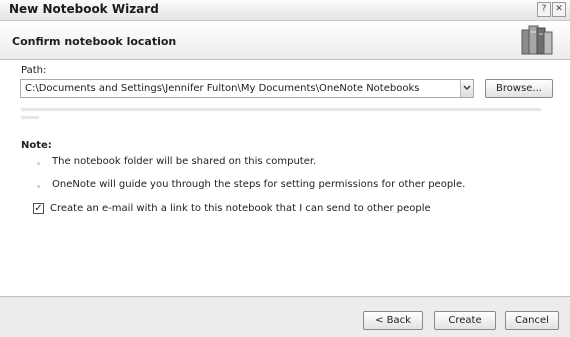  Describe the element at coordinates (559, 9) in the screenshot. I see `close-button: ✕` at that location.